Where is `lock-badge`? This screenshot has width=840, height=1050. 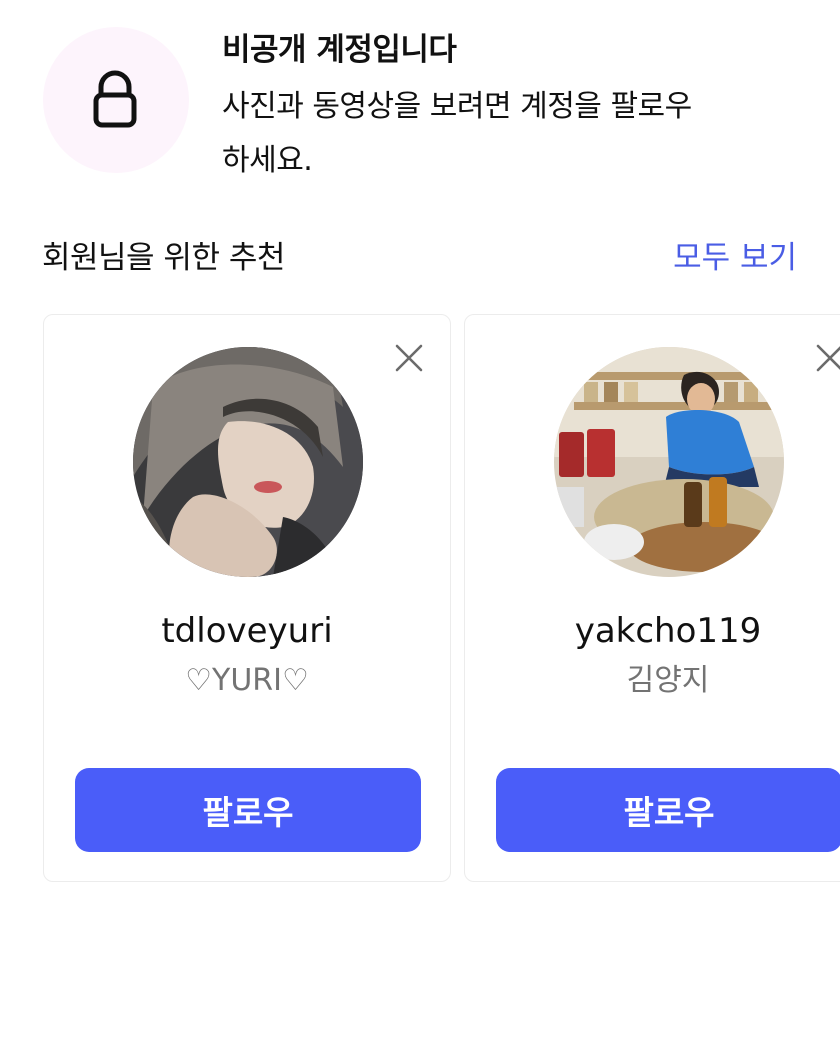 lock-badge is located at coordinates (116, 100).